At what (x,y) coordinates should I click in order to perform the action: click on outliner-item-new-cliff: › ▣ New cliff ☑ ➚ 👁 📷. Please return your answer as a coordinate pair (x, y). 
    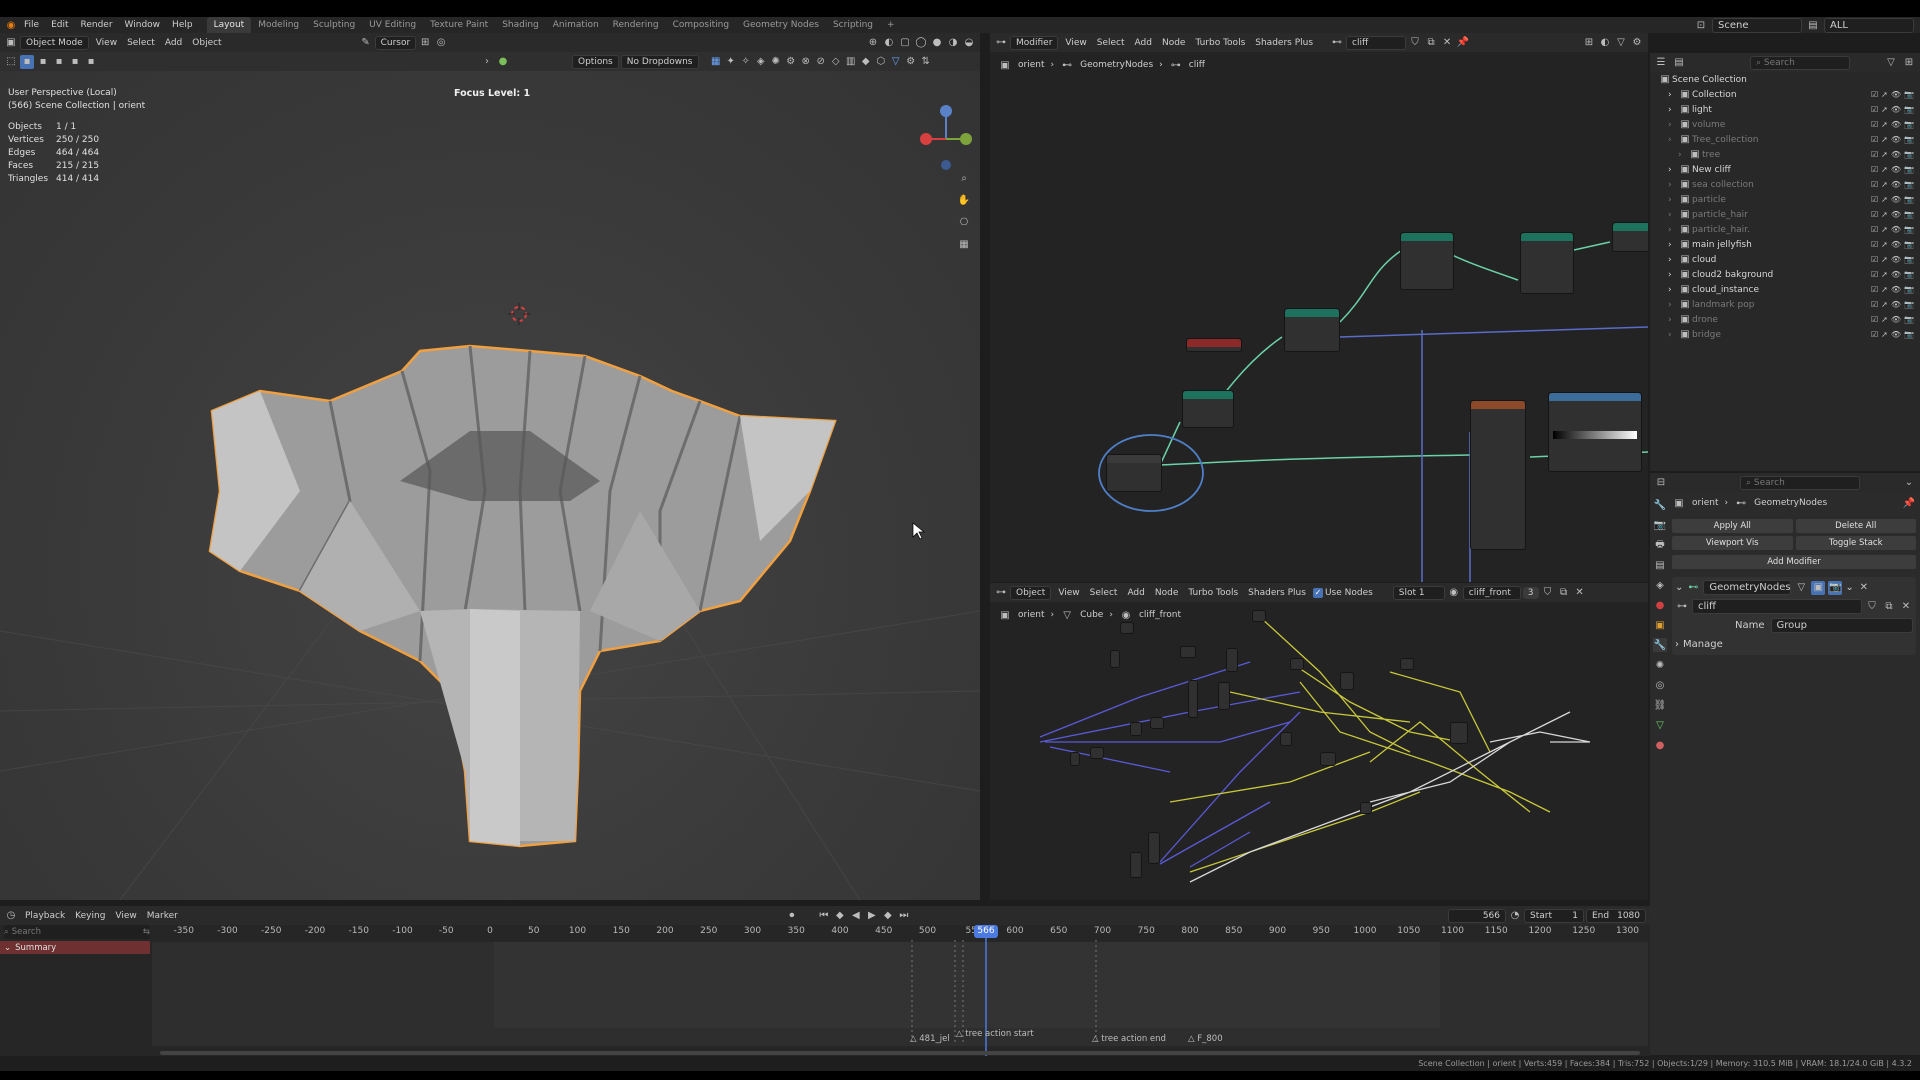
    Looking at the image, I should click on (1785, 169).